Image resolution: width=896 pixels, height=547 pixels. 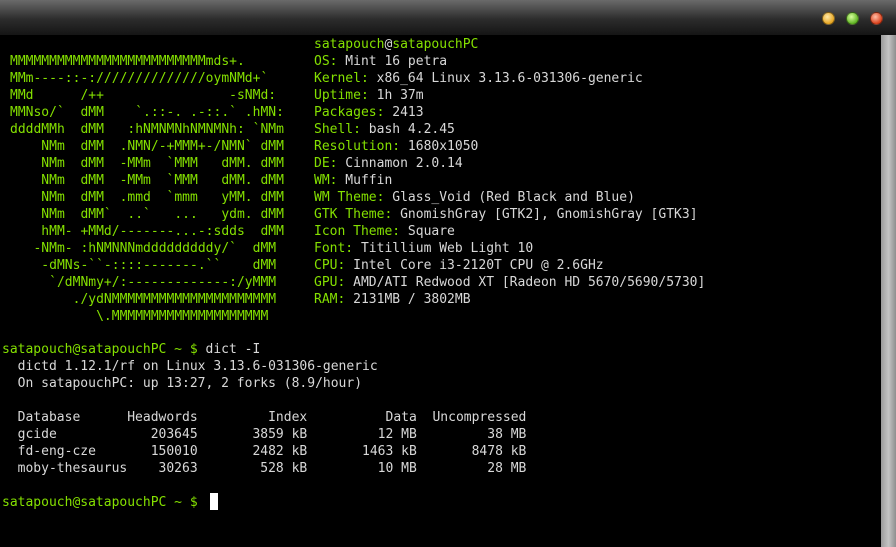 I want to click on ascii-logo-line: NMm dMM .NMN/-+MMM+-/NMN` dMM, so click(x=147, y=146).